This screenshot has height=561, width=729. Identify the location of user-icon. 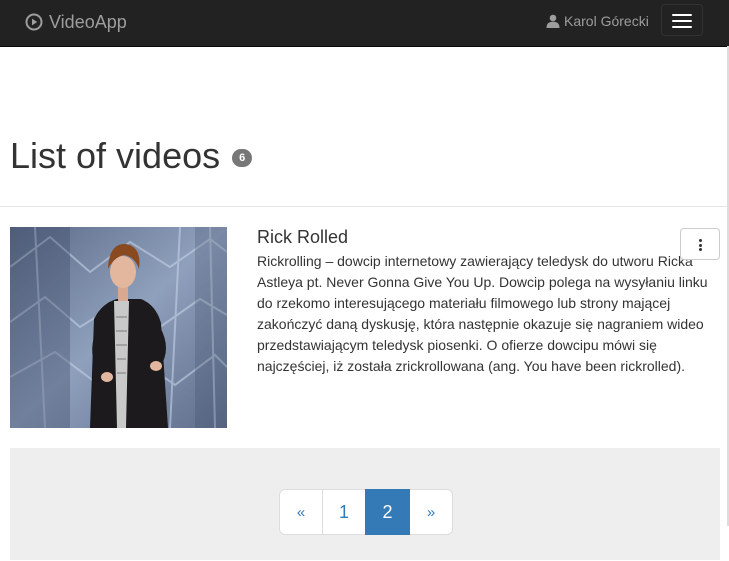
(553, 21).